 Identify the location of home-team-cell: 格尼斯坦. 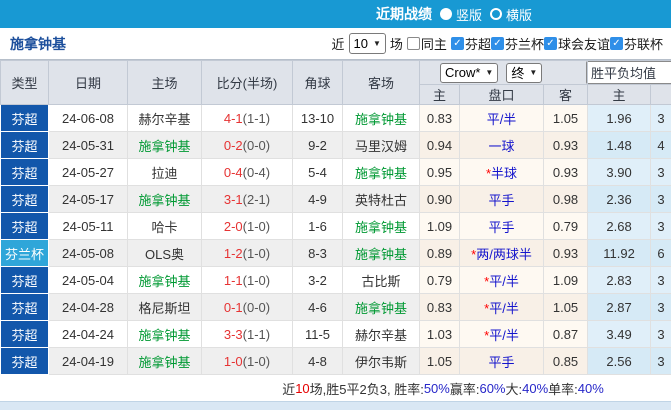
(164, 307).